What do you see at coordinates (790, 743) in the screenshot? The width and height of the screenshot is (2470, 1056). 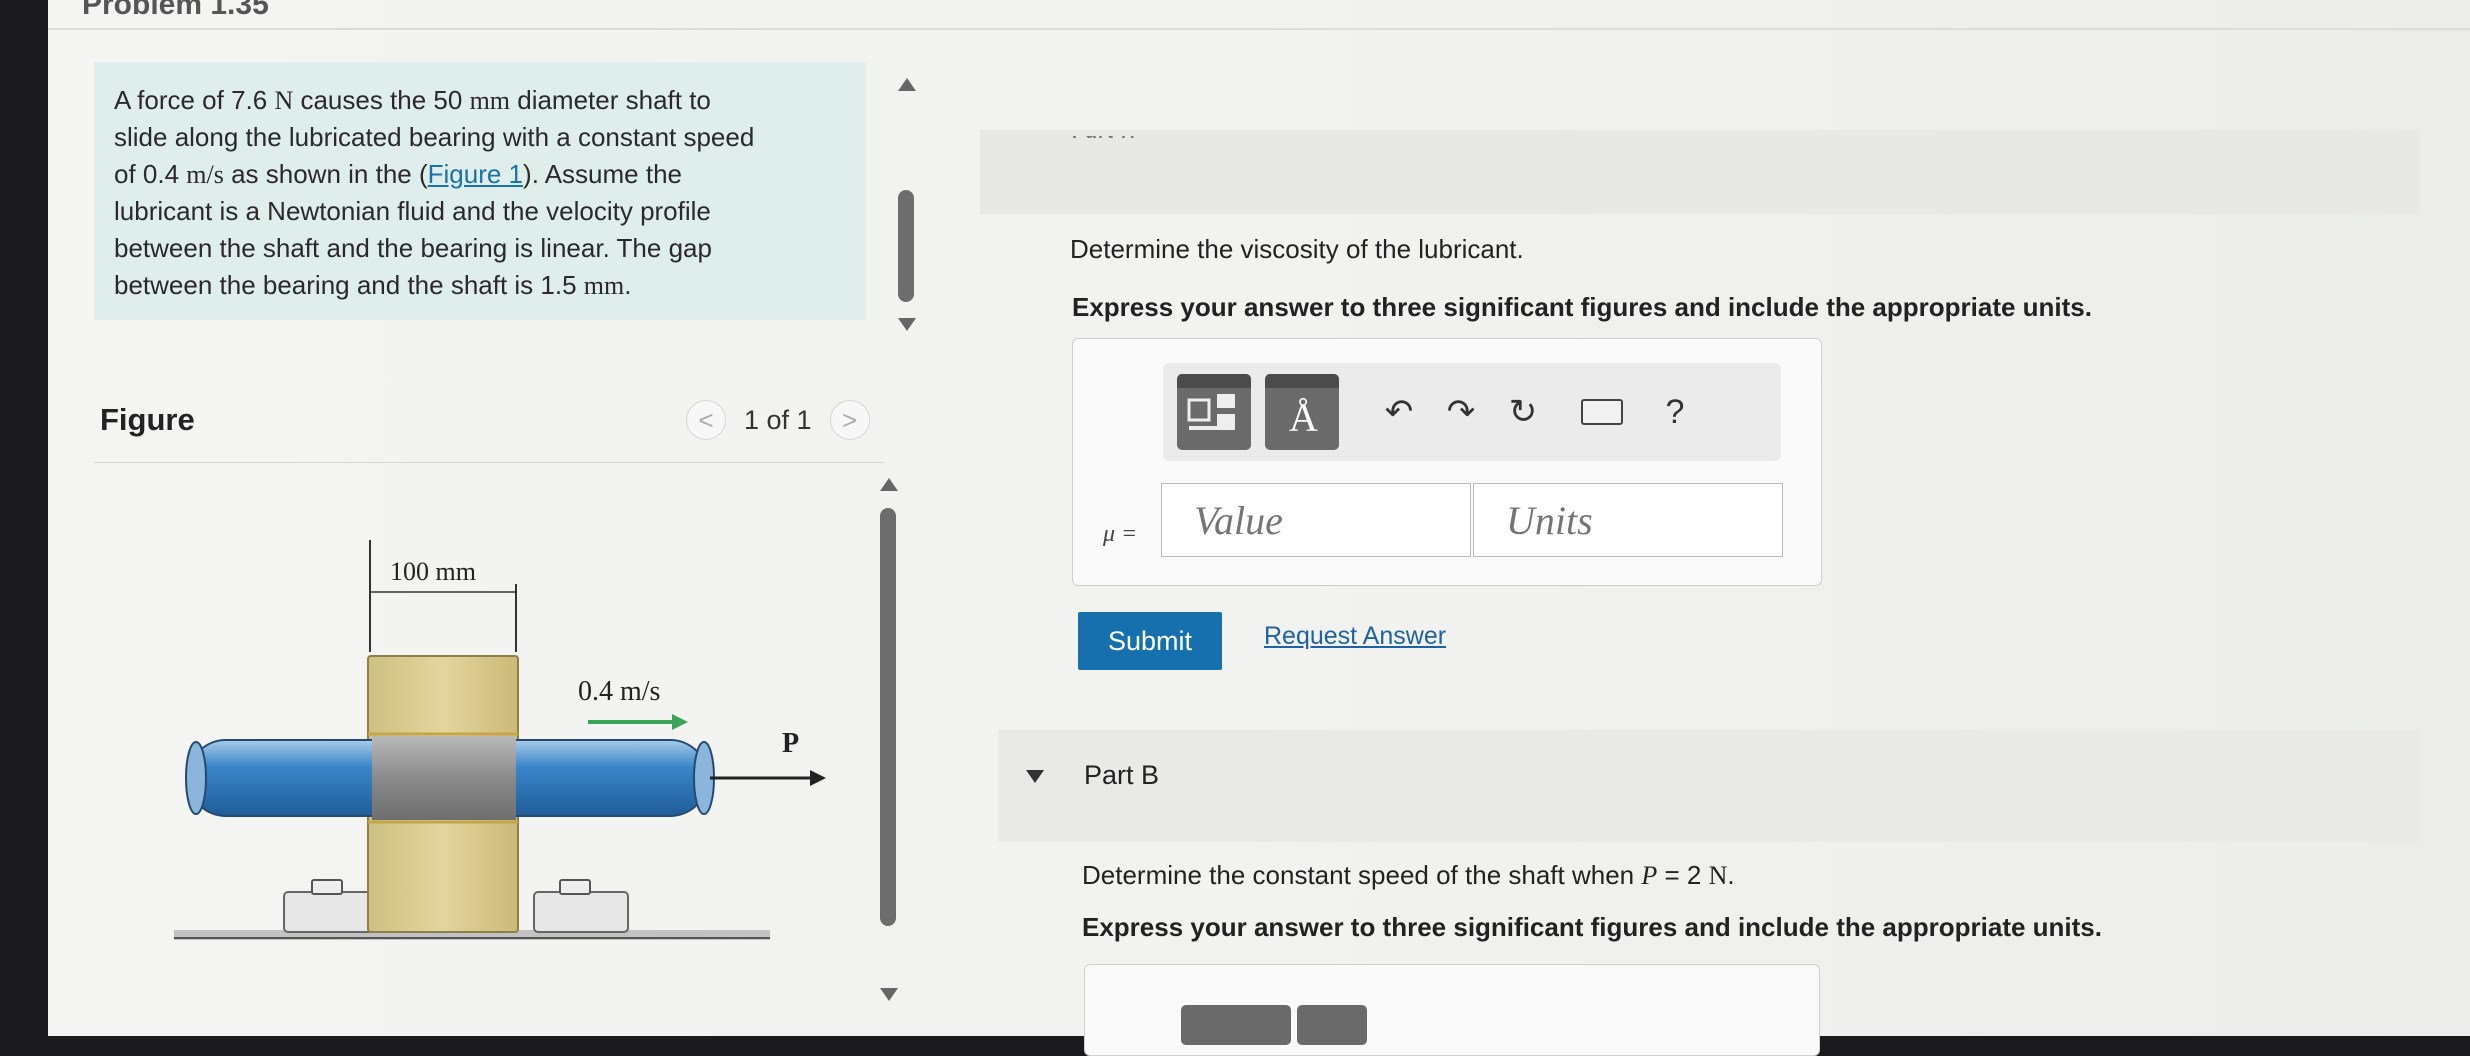 I see `force-label: P` at bounding box center [790, 743].